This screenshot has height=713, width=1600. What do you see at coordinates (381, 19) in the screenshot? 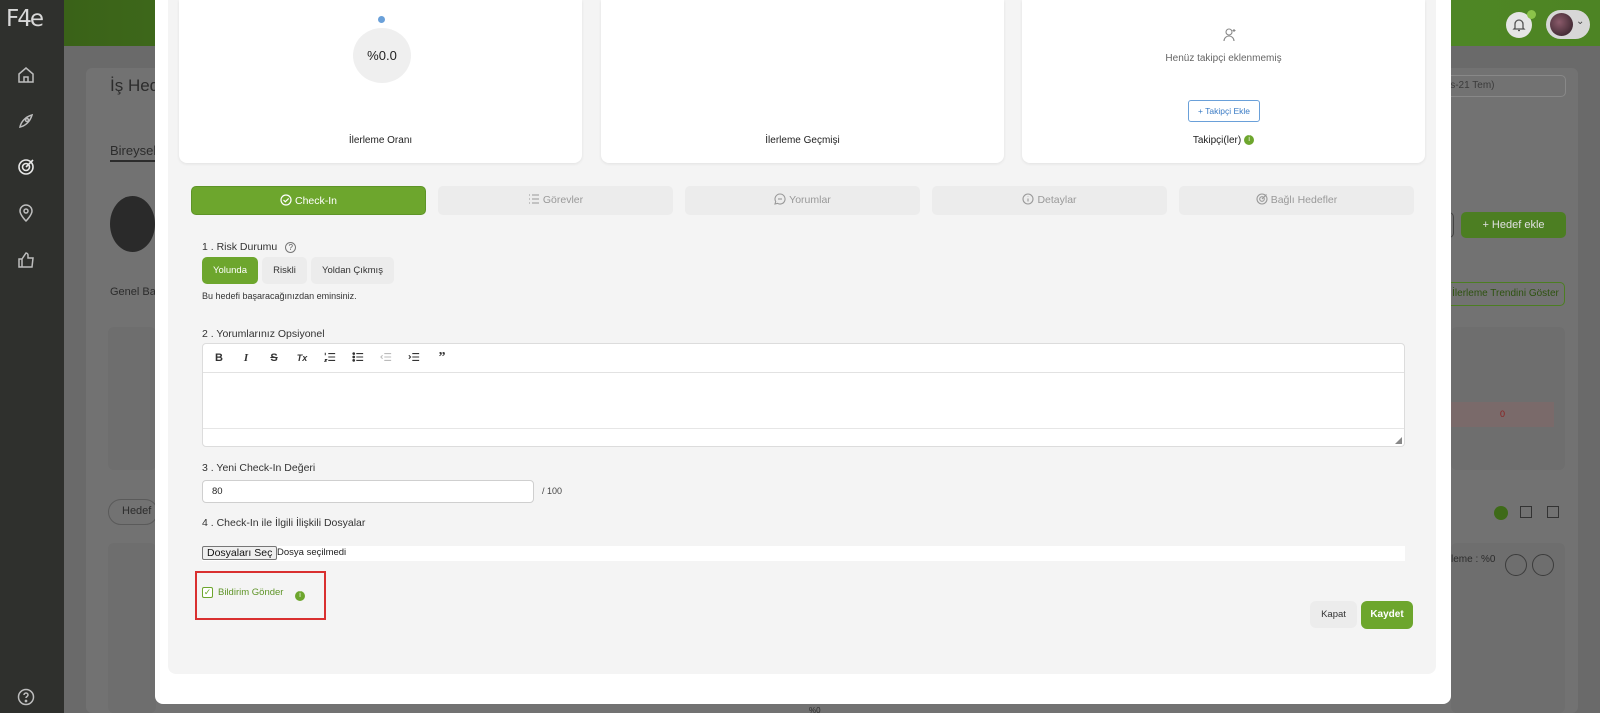
I see `progress-dot` at bounding box center [381, 19].